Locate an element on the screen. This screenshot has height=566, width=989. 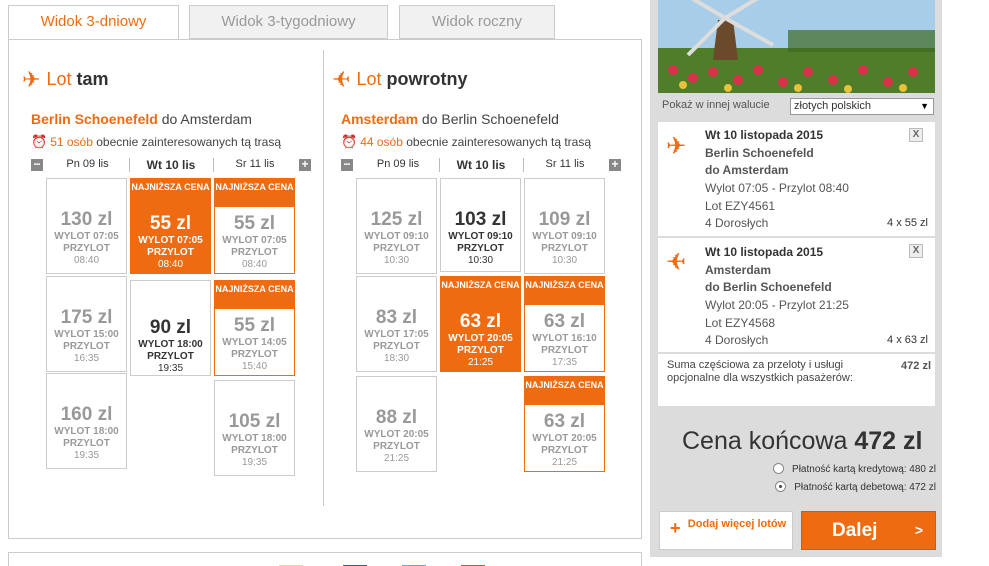
fare-cell: 103 zl WYLOT 09:10 PRZYLOT 10:30 is located at coordinates (480, 225).